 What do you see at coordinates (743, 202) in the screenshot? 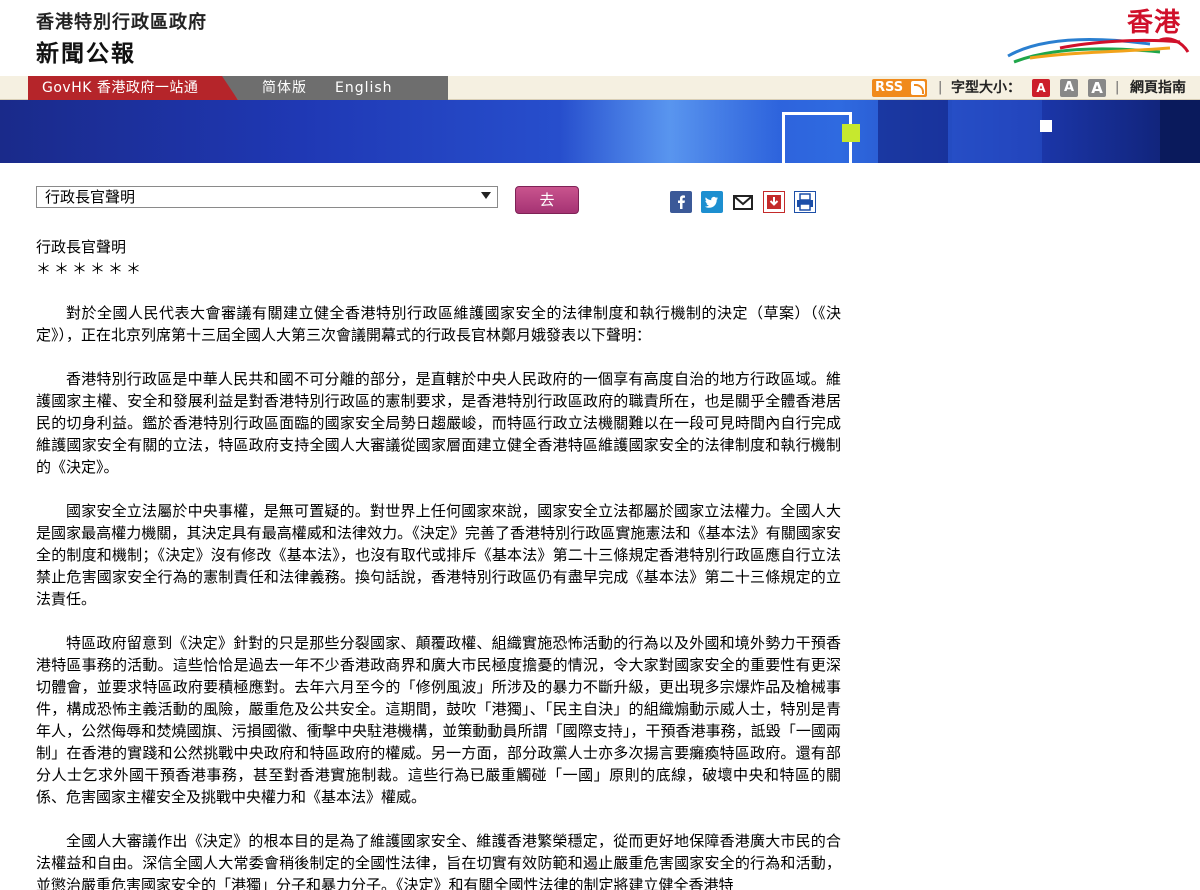
I see `mail-icon` at bounding box center [743, 202].